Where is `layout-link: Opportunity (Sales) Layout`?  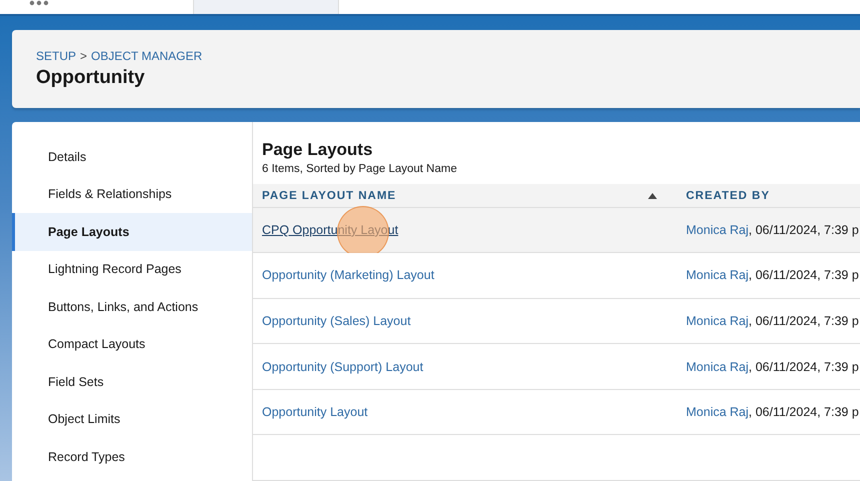
layout-link: Opportunity (Sales) Layout is located at coordinates (336, 321).